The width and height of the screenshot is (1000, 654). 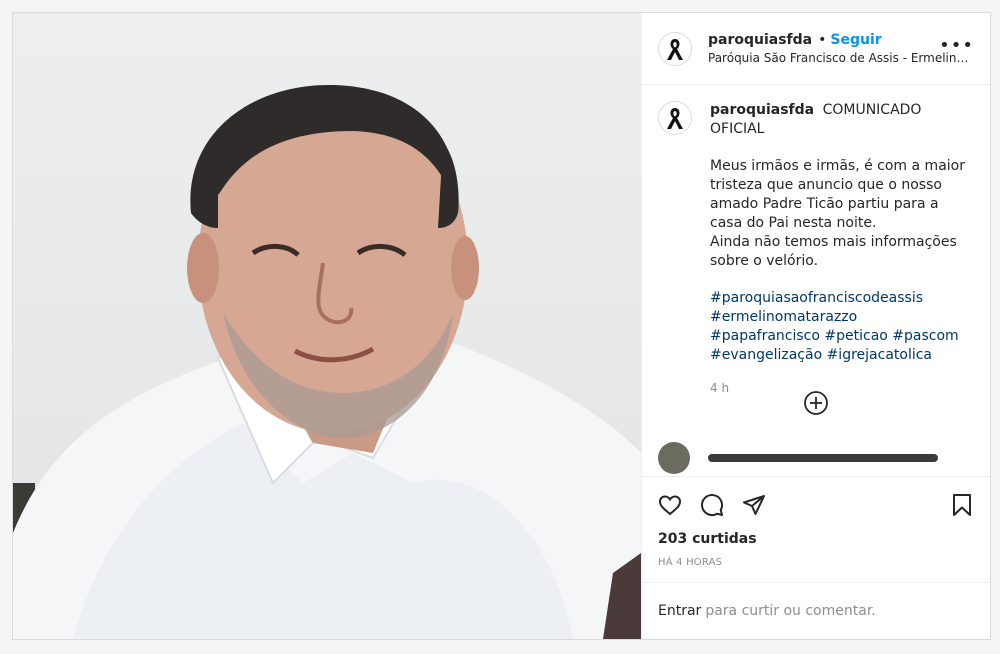 I want to click on heart-icon, so click(x=670, y=505).